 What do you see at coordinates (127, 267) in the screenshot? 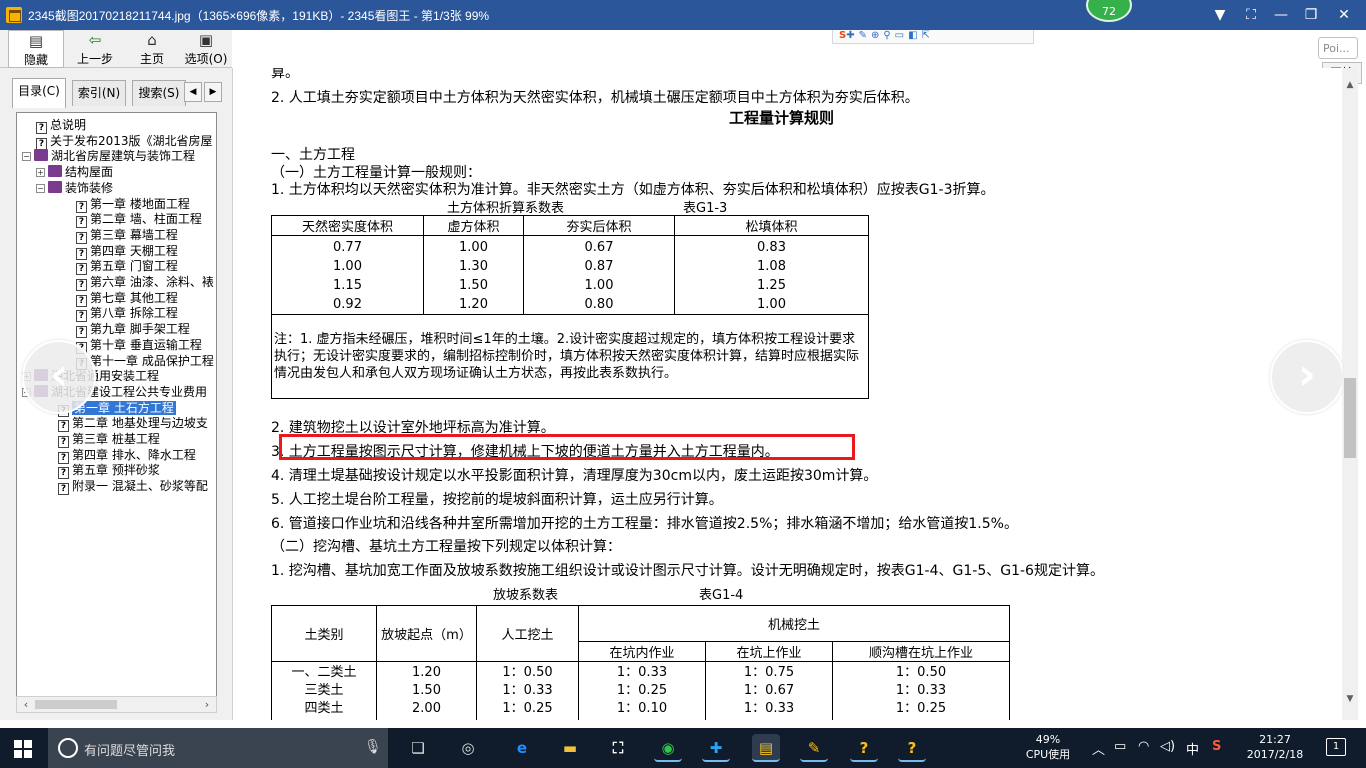
I see `tree-item: ? 第五章 门窗工程` at bounding box center [127, 267].